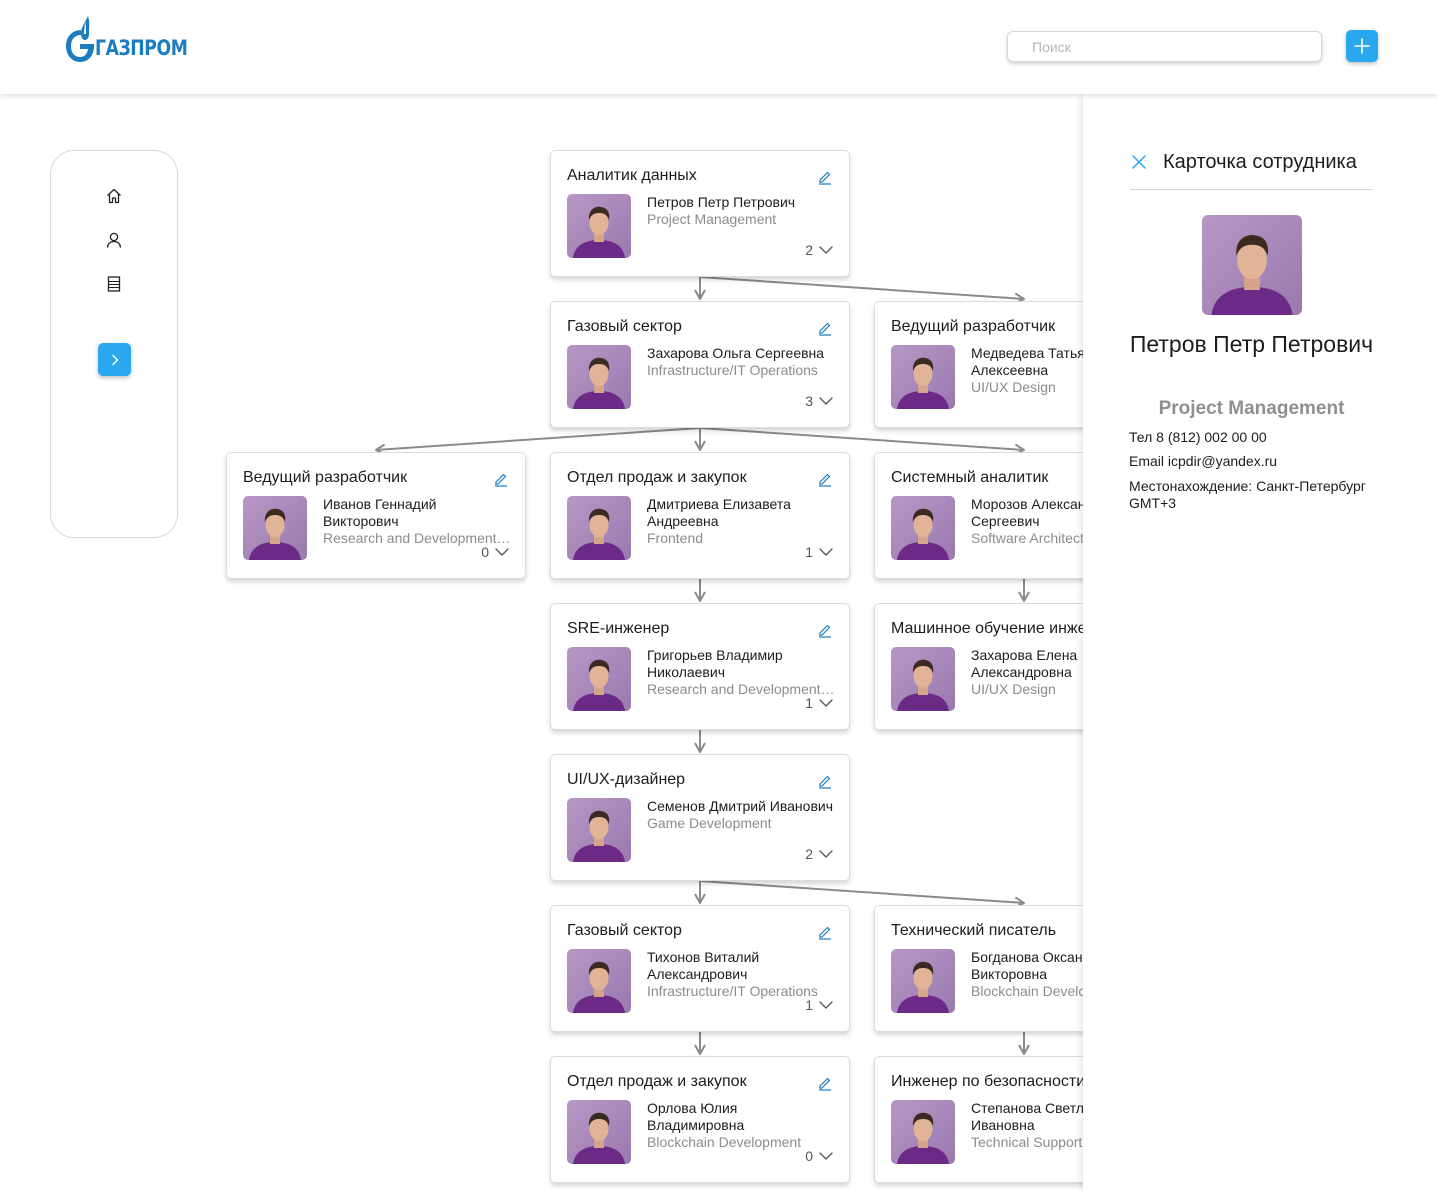 The image size is (1437, 1191). What do you see at coordinates (718, 47) in the screenshot?
I see `top-header: ГАЗПРОМ` at bounding box center [718, 47].